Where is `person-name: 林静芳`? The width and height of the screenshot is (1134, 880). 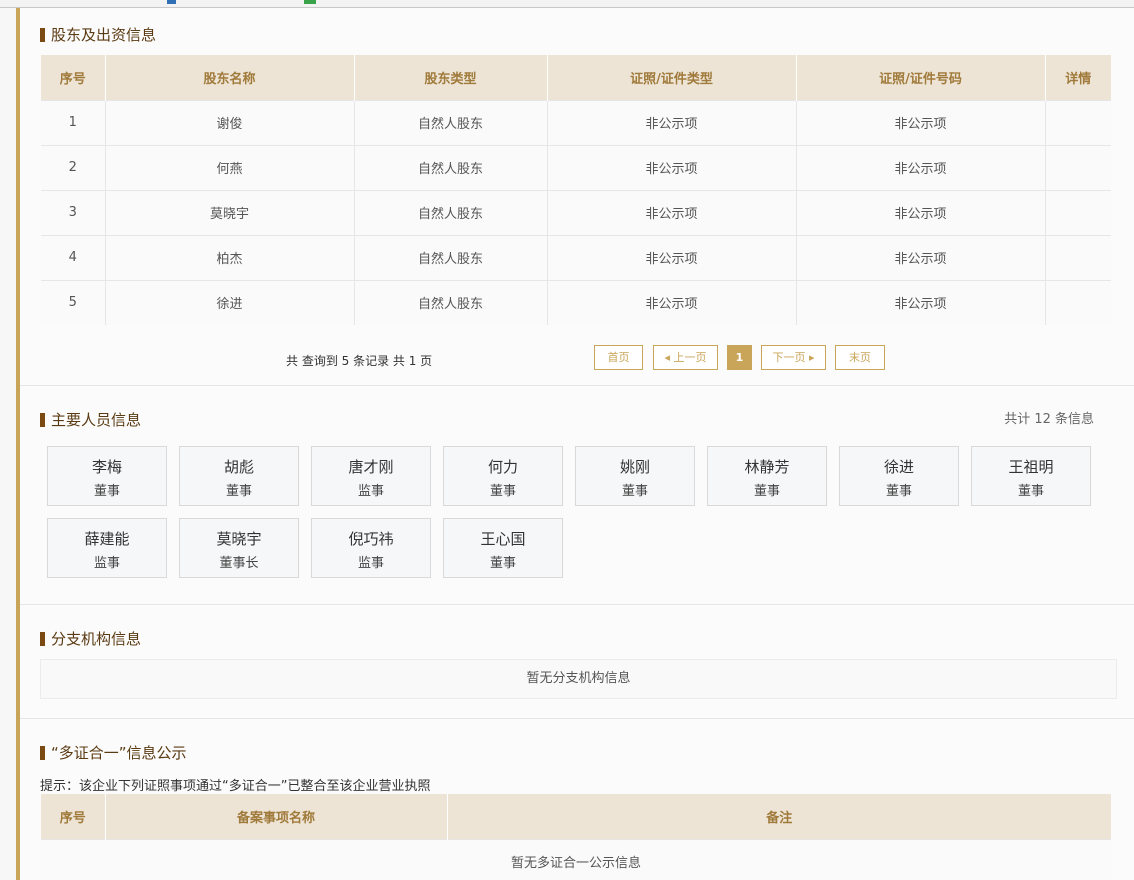 person-name: 林静芳 is located at coordinates (767, 467).